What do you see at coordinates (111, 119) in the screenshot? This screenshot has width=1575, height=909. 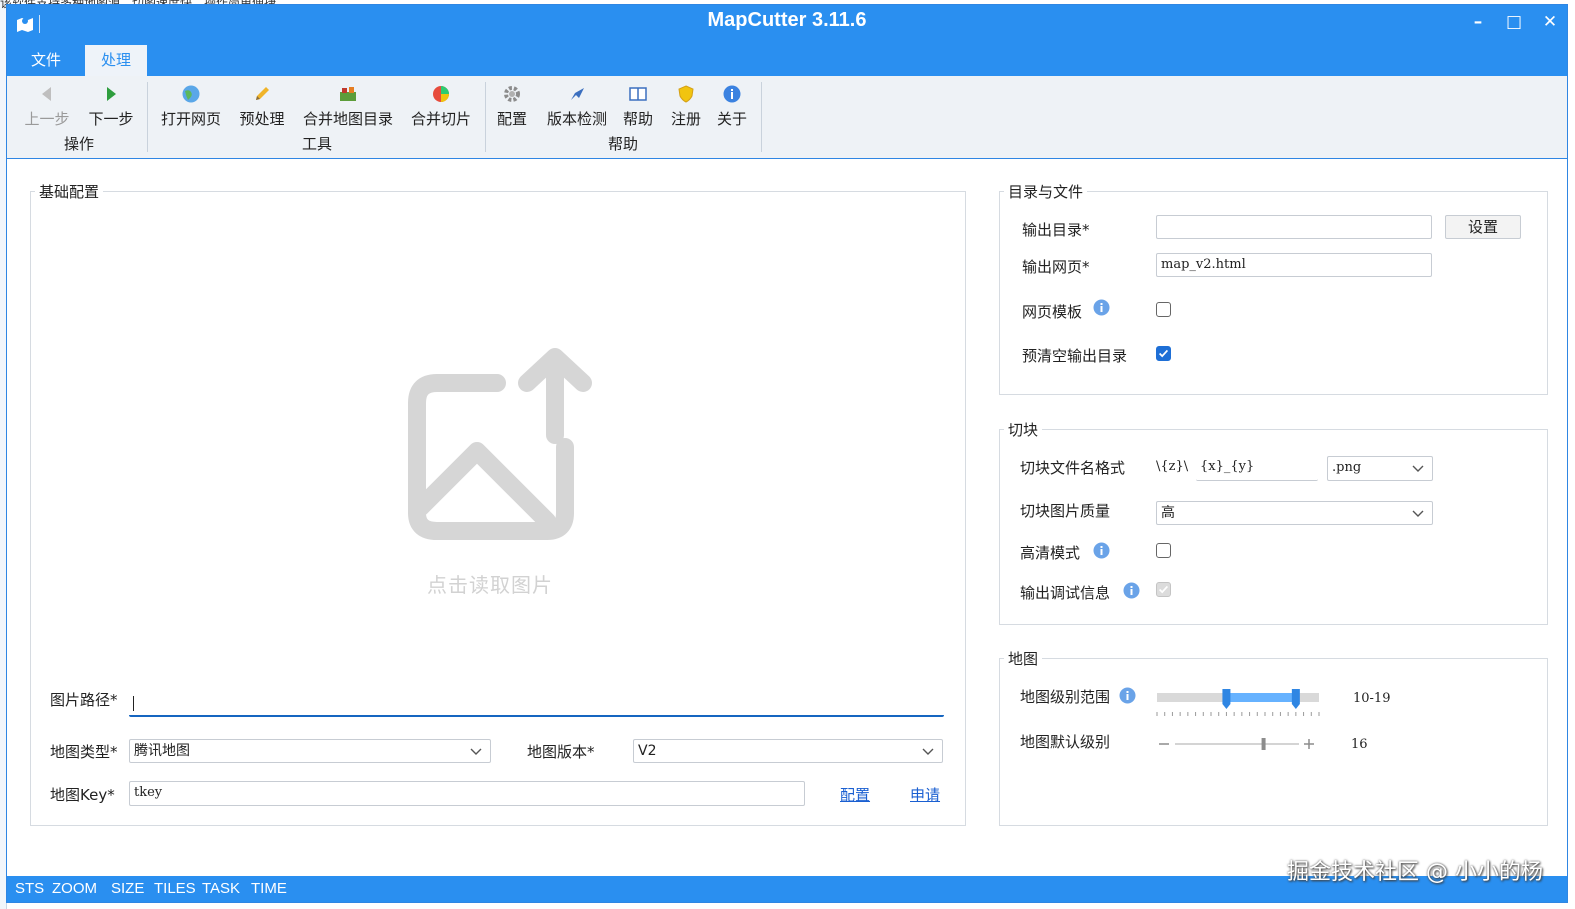 I see `next-step-label: 下一步` at bounding box center [111, 119].